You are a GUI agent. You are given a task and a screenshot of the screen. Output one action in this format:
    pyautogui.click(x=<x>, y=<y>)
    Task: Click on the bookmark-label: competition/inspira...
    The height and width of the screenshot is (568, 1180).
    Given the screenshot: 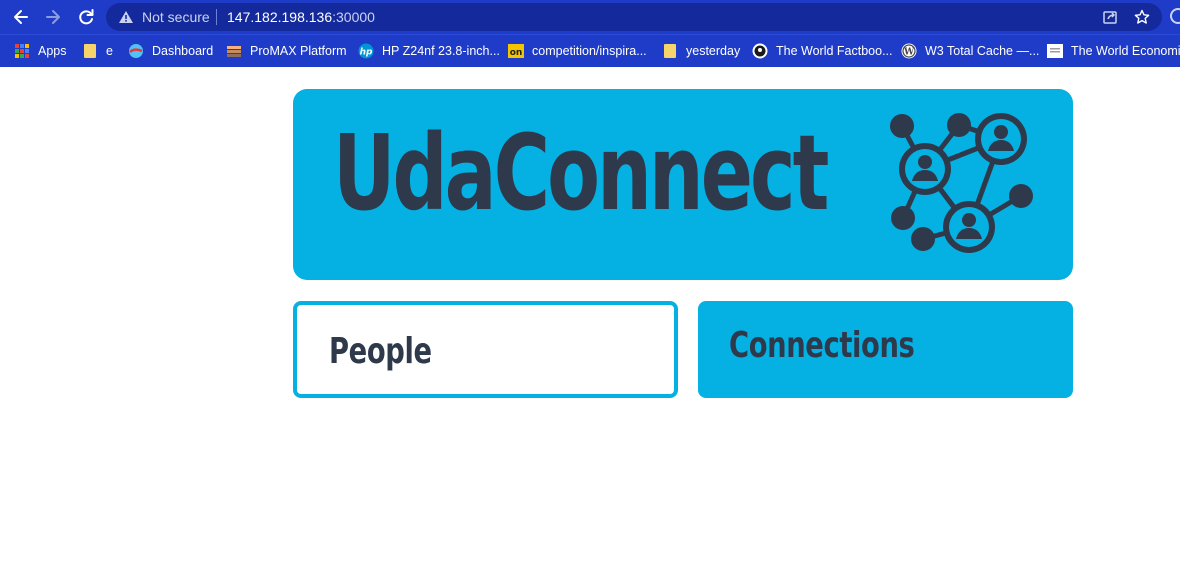 What is the action you would take?
    pyautogui.click(x=589, y=51)
    